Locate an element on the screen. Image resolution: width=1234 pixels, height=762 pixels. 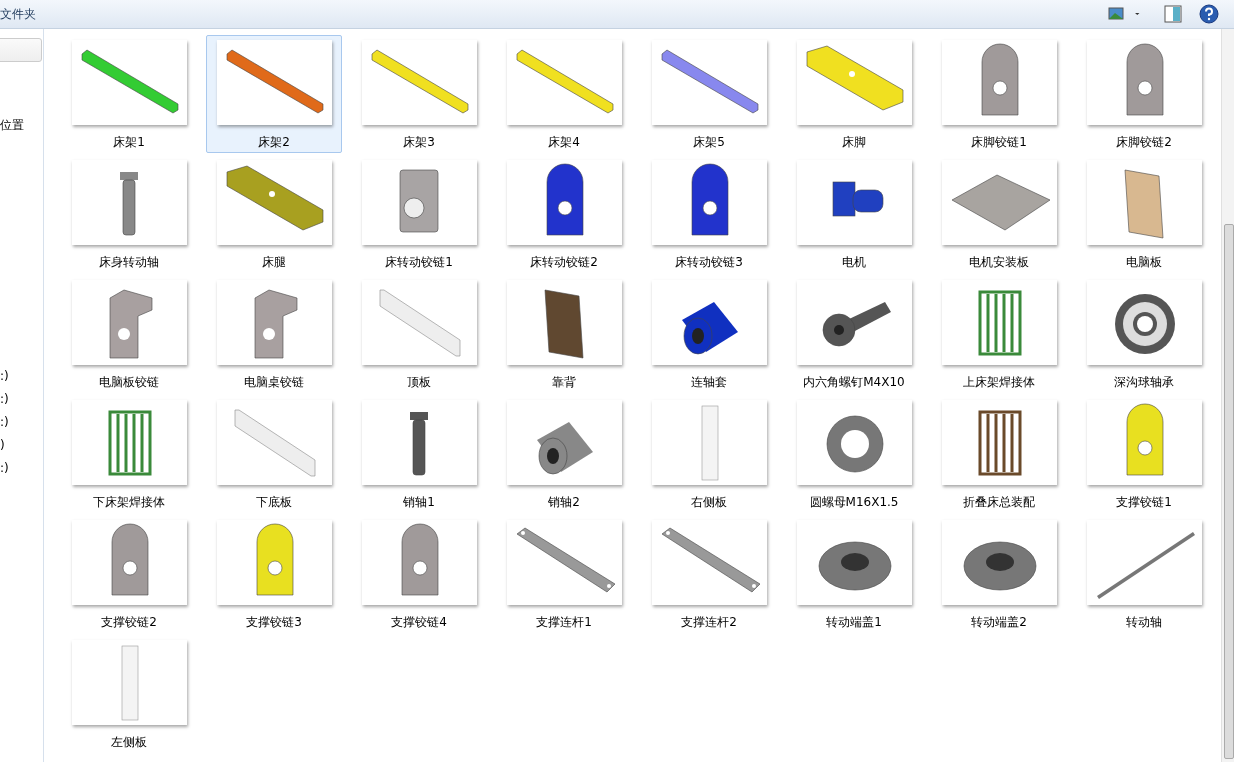
file-name: 床脚 is located at coordinates (854, 142).